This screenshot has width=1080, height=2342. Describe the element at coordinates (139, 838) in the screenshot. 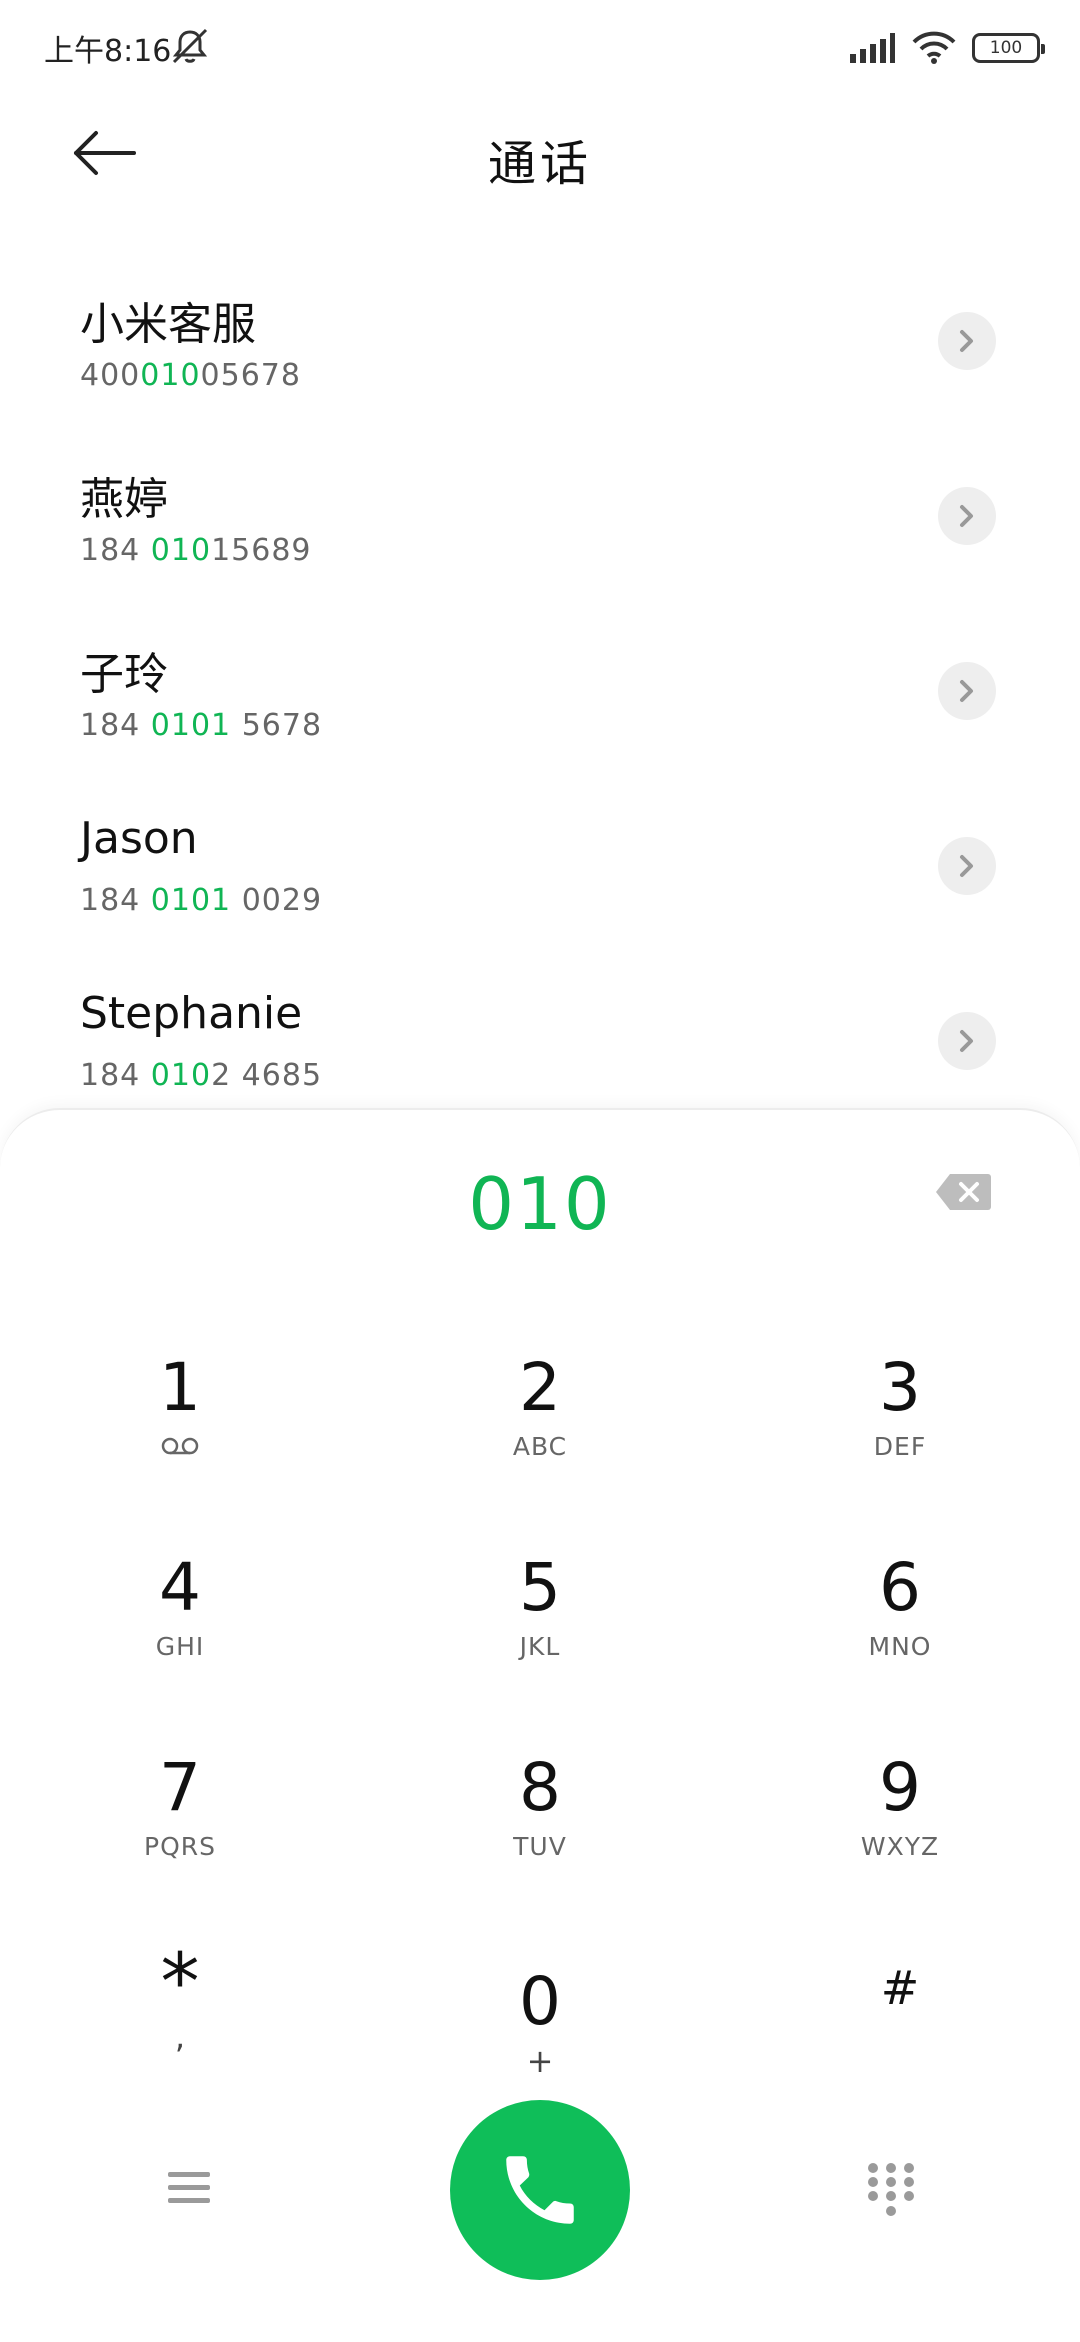

I see `contact-name: Jason` at that location.